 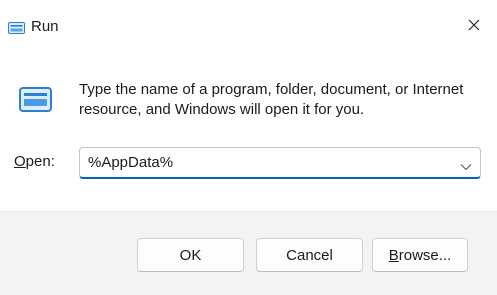 What do you see at coordinates (40, 161) in the screenshot?
I see `open-label-text: pen:` at bounding box center [40, 161].